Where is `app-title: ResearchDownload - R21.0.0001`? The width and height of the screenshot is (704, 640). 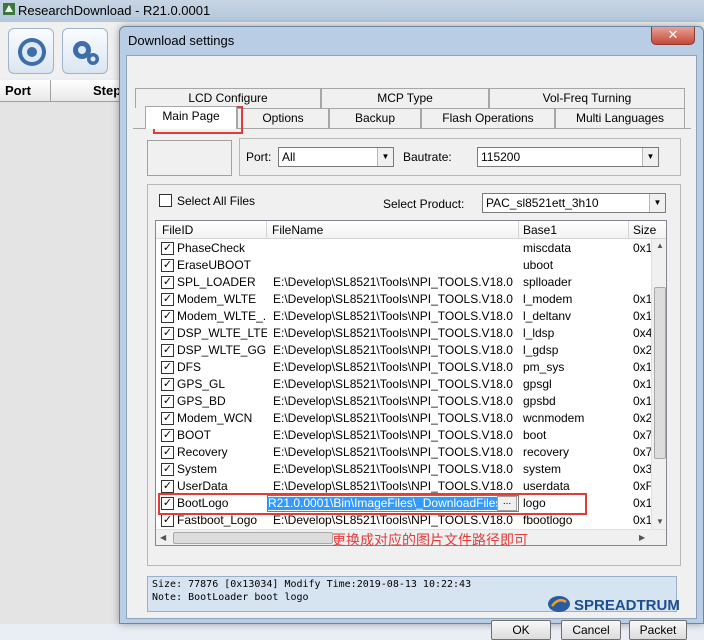
app-title: ResearchDownload - R21.0.0001 is located at coordinates (114, 10).